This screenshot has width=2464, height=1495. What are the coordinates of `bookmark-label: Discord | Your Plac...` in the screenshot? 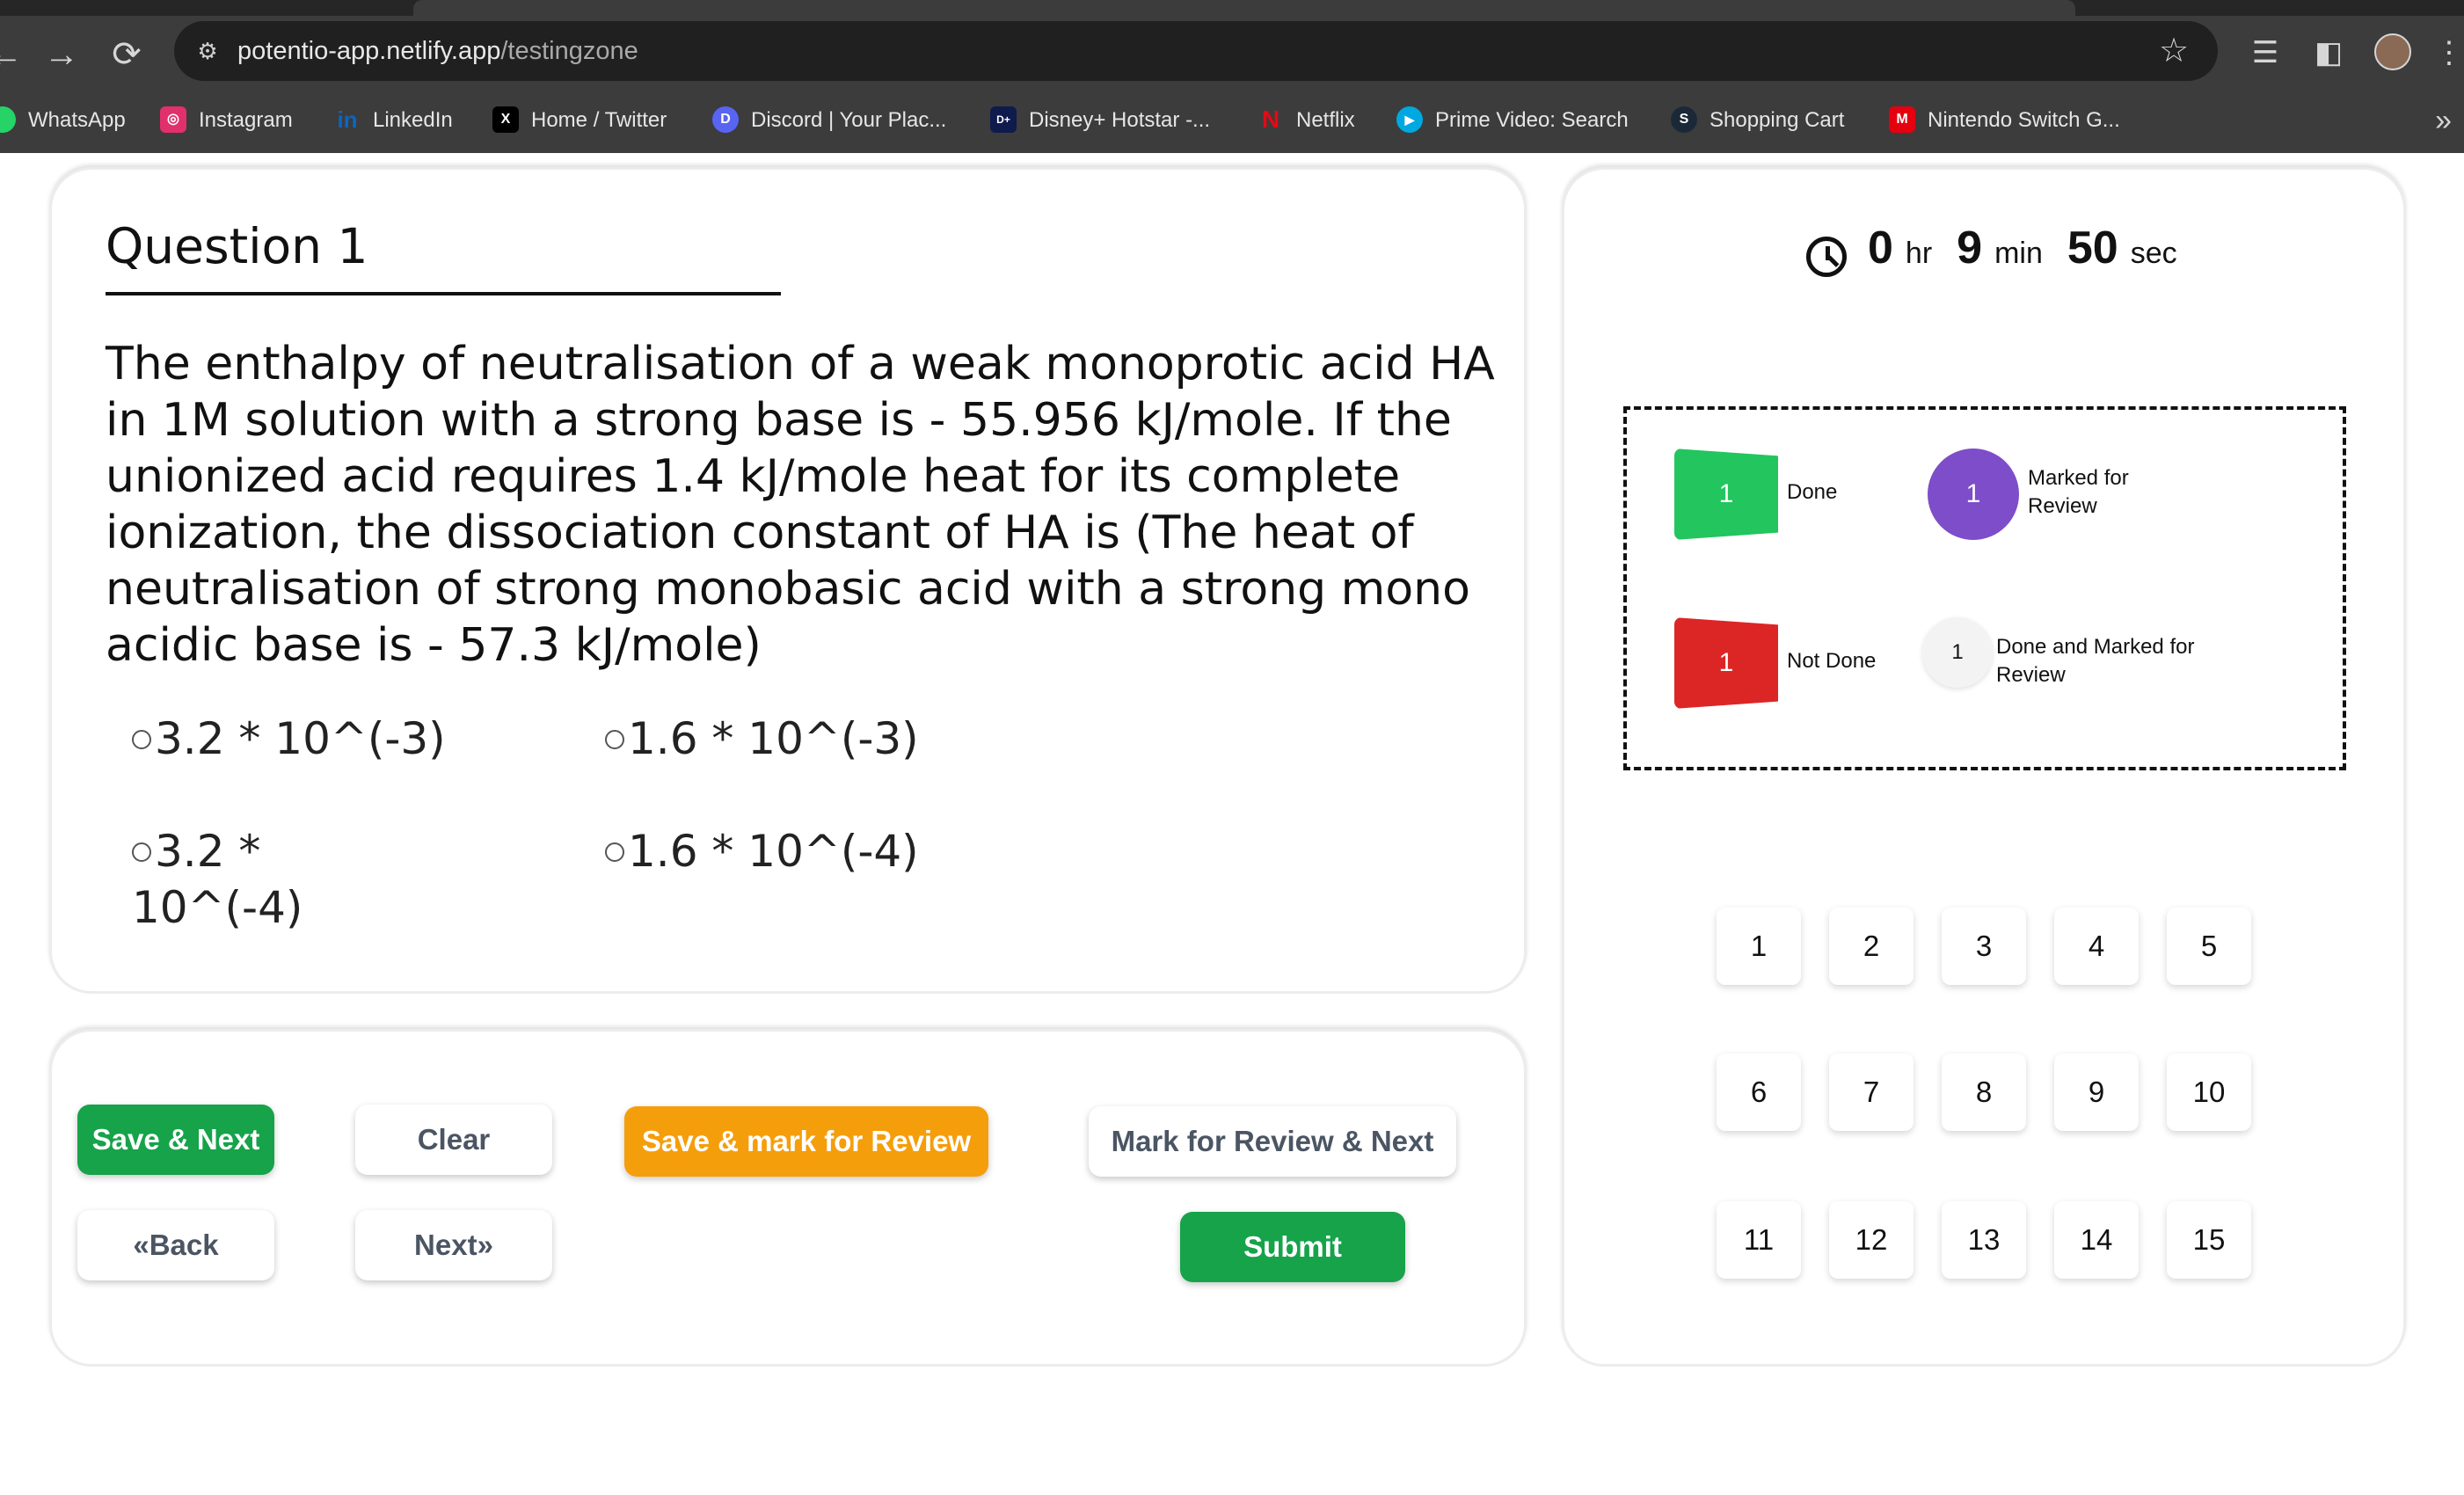 It's located at (849, 120).